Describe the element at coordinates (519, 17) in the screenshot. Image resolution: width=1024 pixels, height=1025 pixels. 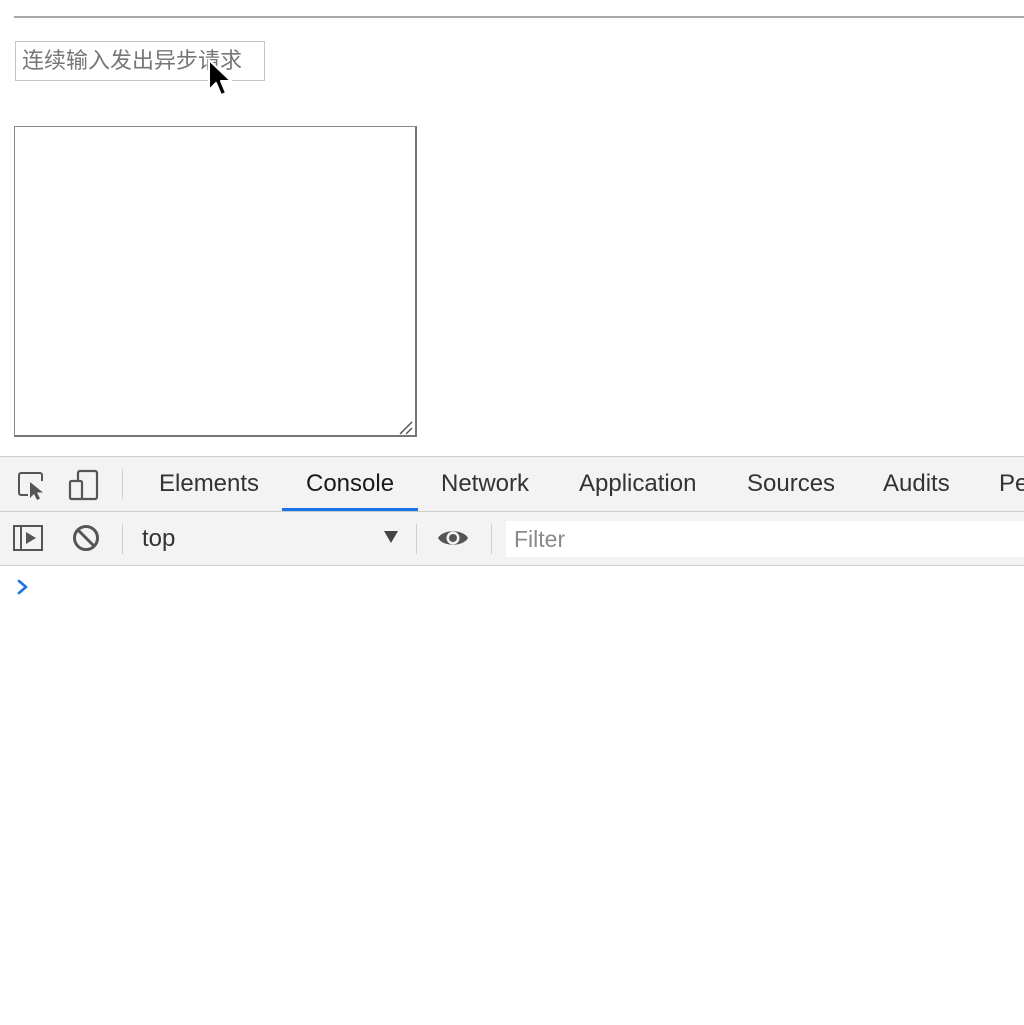
I see `horizontal-rule` at that location.